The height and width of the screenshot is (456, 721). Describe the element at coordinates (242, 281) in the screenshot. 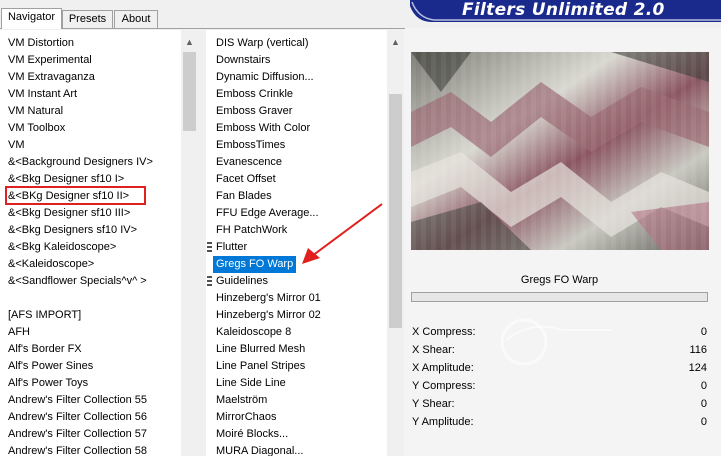

I see `filter-item: Guidelines` at that location.